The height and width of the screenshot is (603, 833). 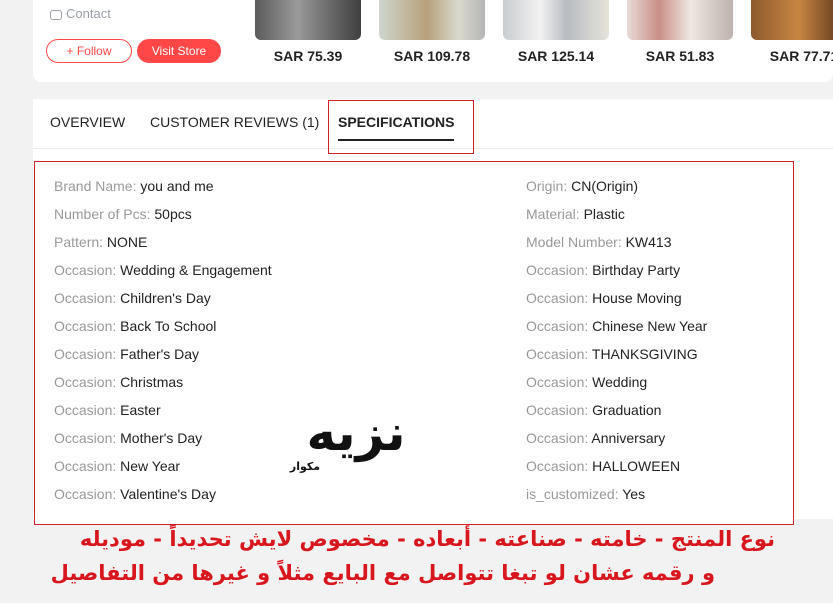 I want to click on spec-row: Occasion: Children's Day, so click(x=163, y=303).